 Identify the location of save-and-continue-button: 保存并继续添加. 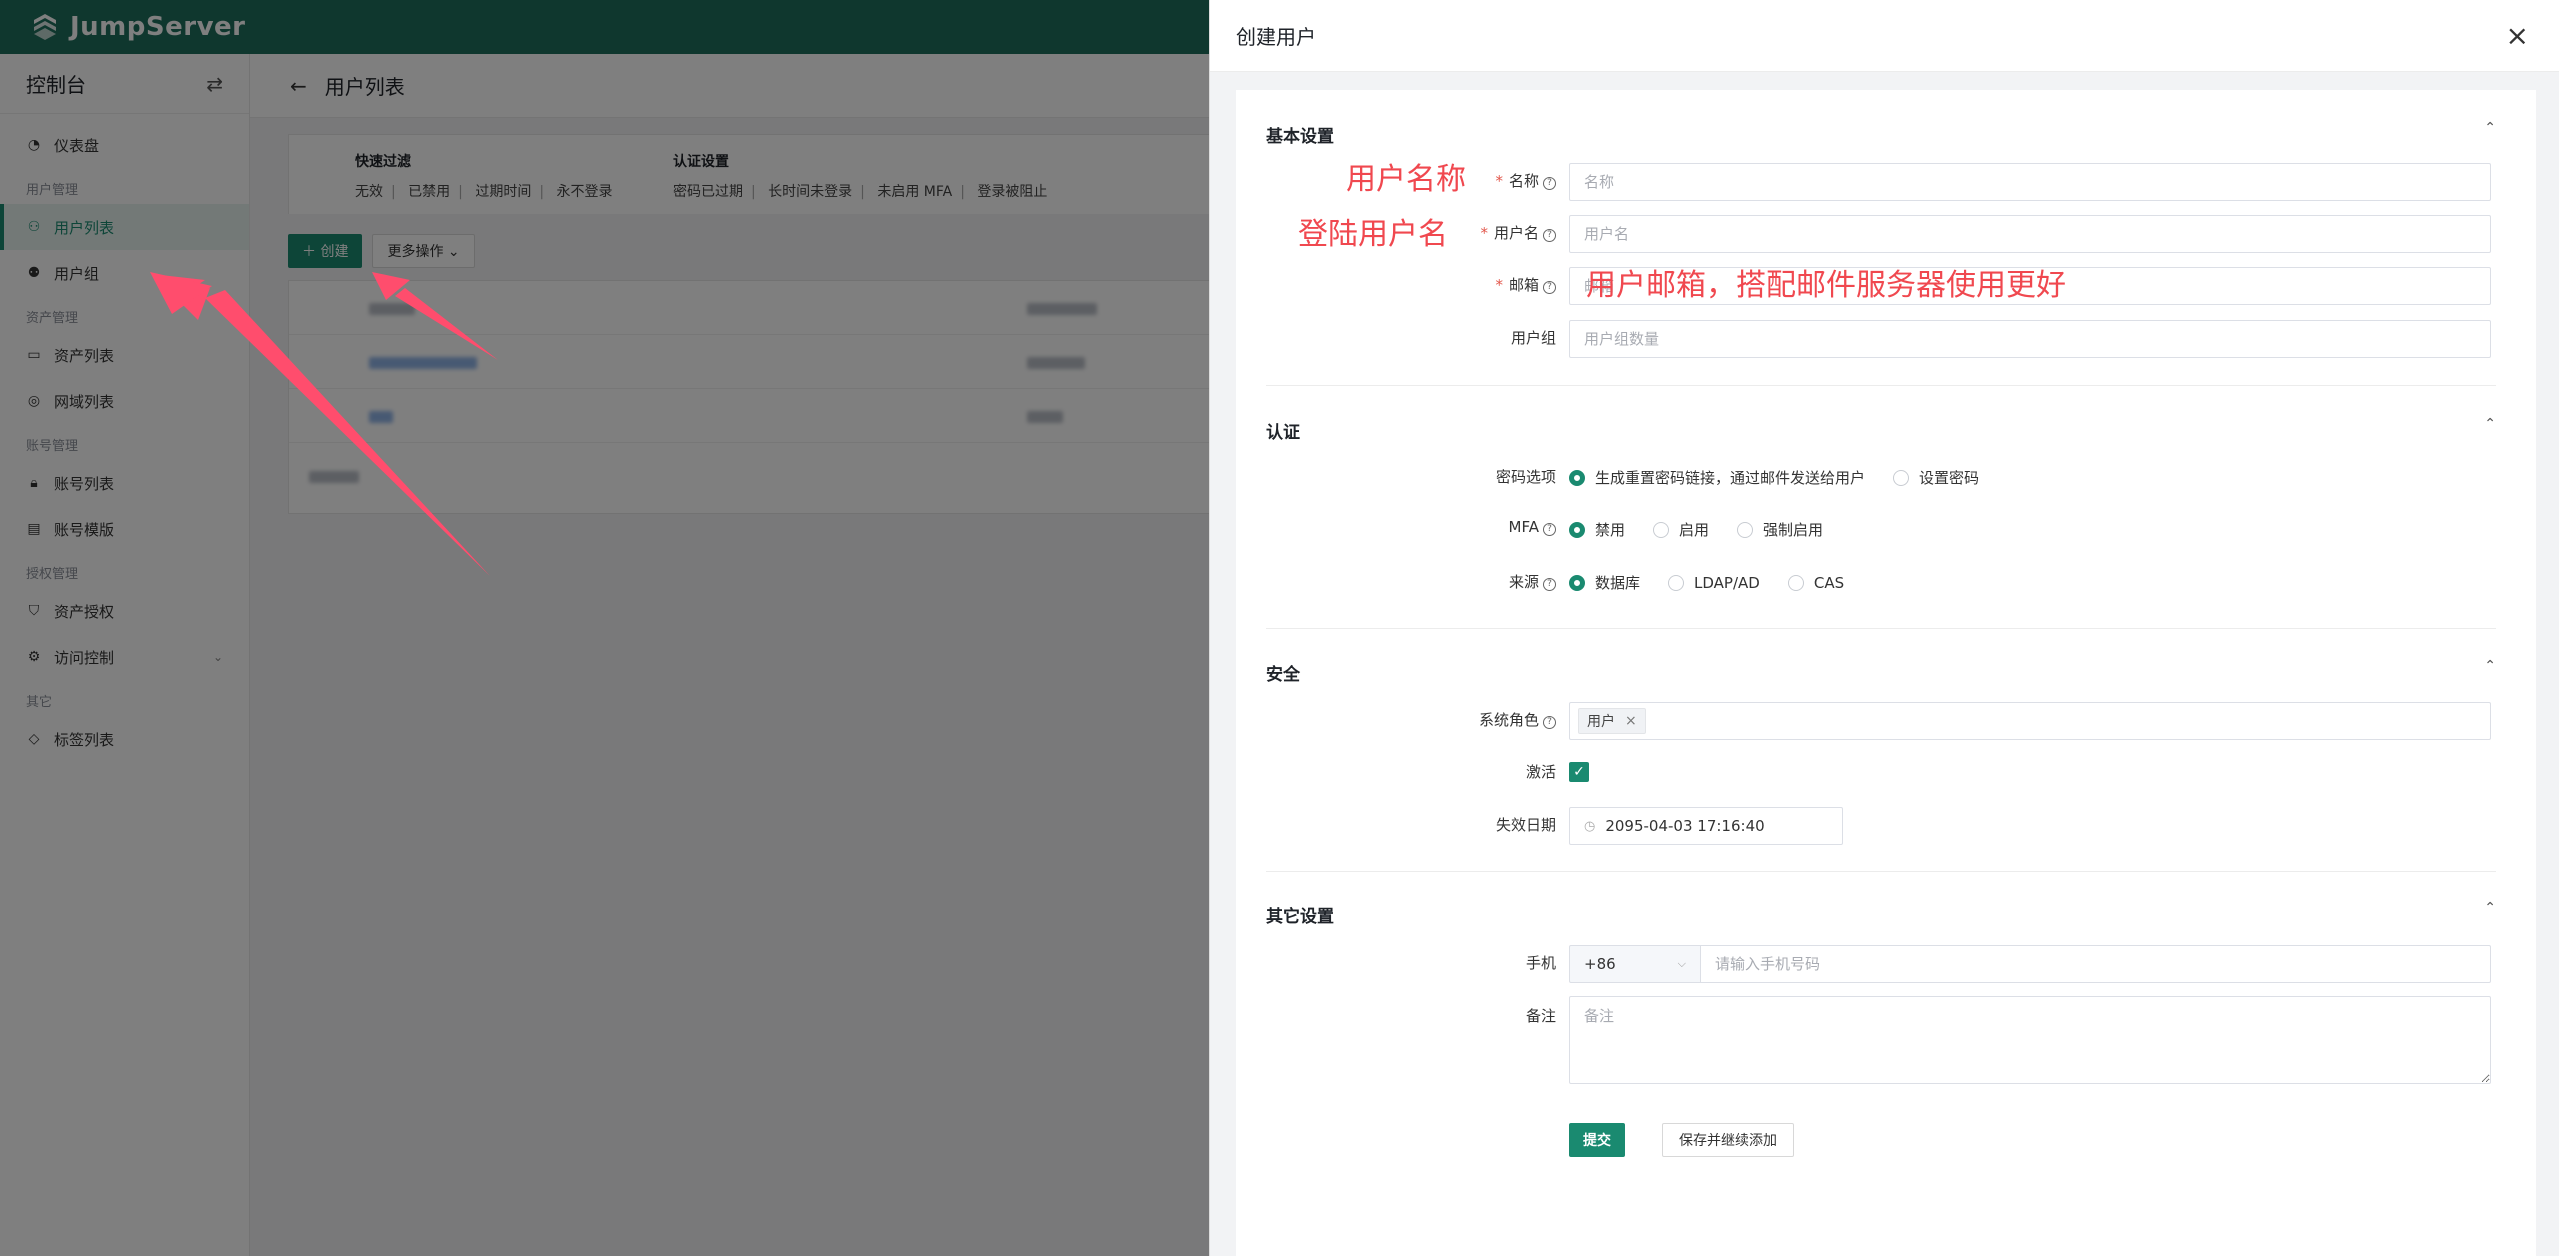
(1728, 1140).